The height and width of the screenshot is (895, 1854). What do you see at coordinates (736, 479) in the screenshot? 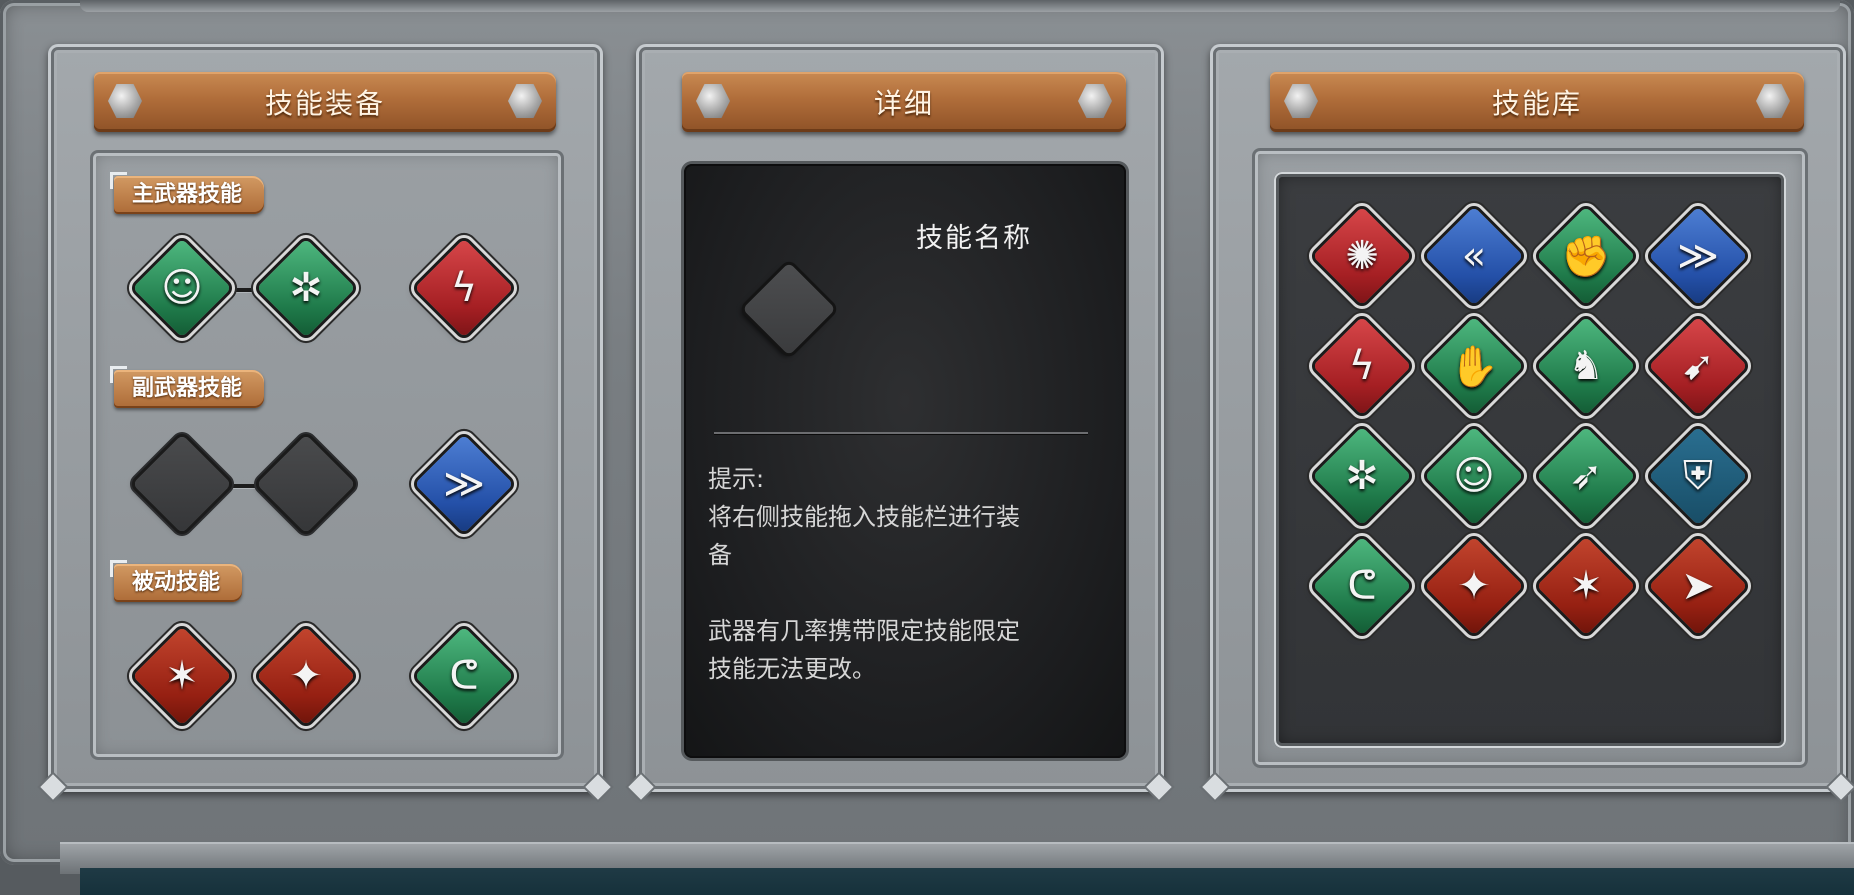
I see `hint-title: 提示:` at bounding box center [736, 479].